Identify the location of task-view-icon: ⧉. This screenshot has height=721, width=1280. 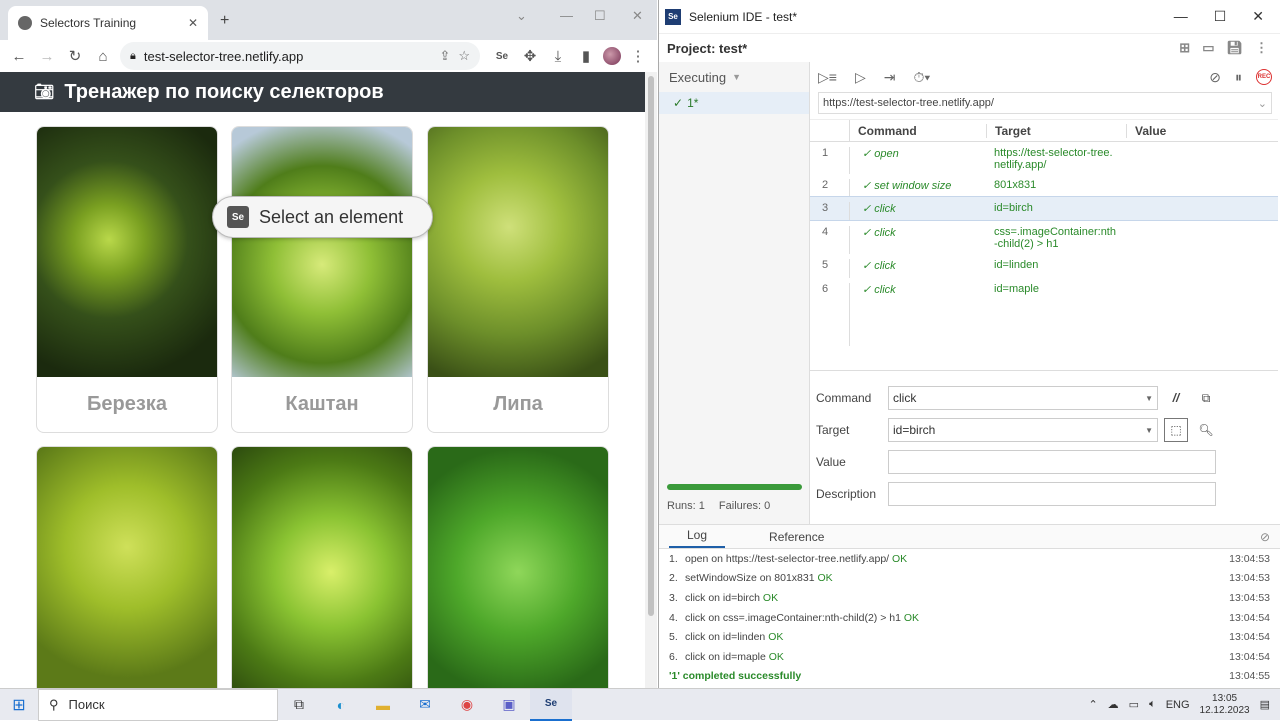
(299, 705).